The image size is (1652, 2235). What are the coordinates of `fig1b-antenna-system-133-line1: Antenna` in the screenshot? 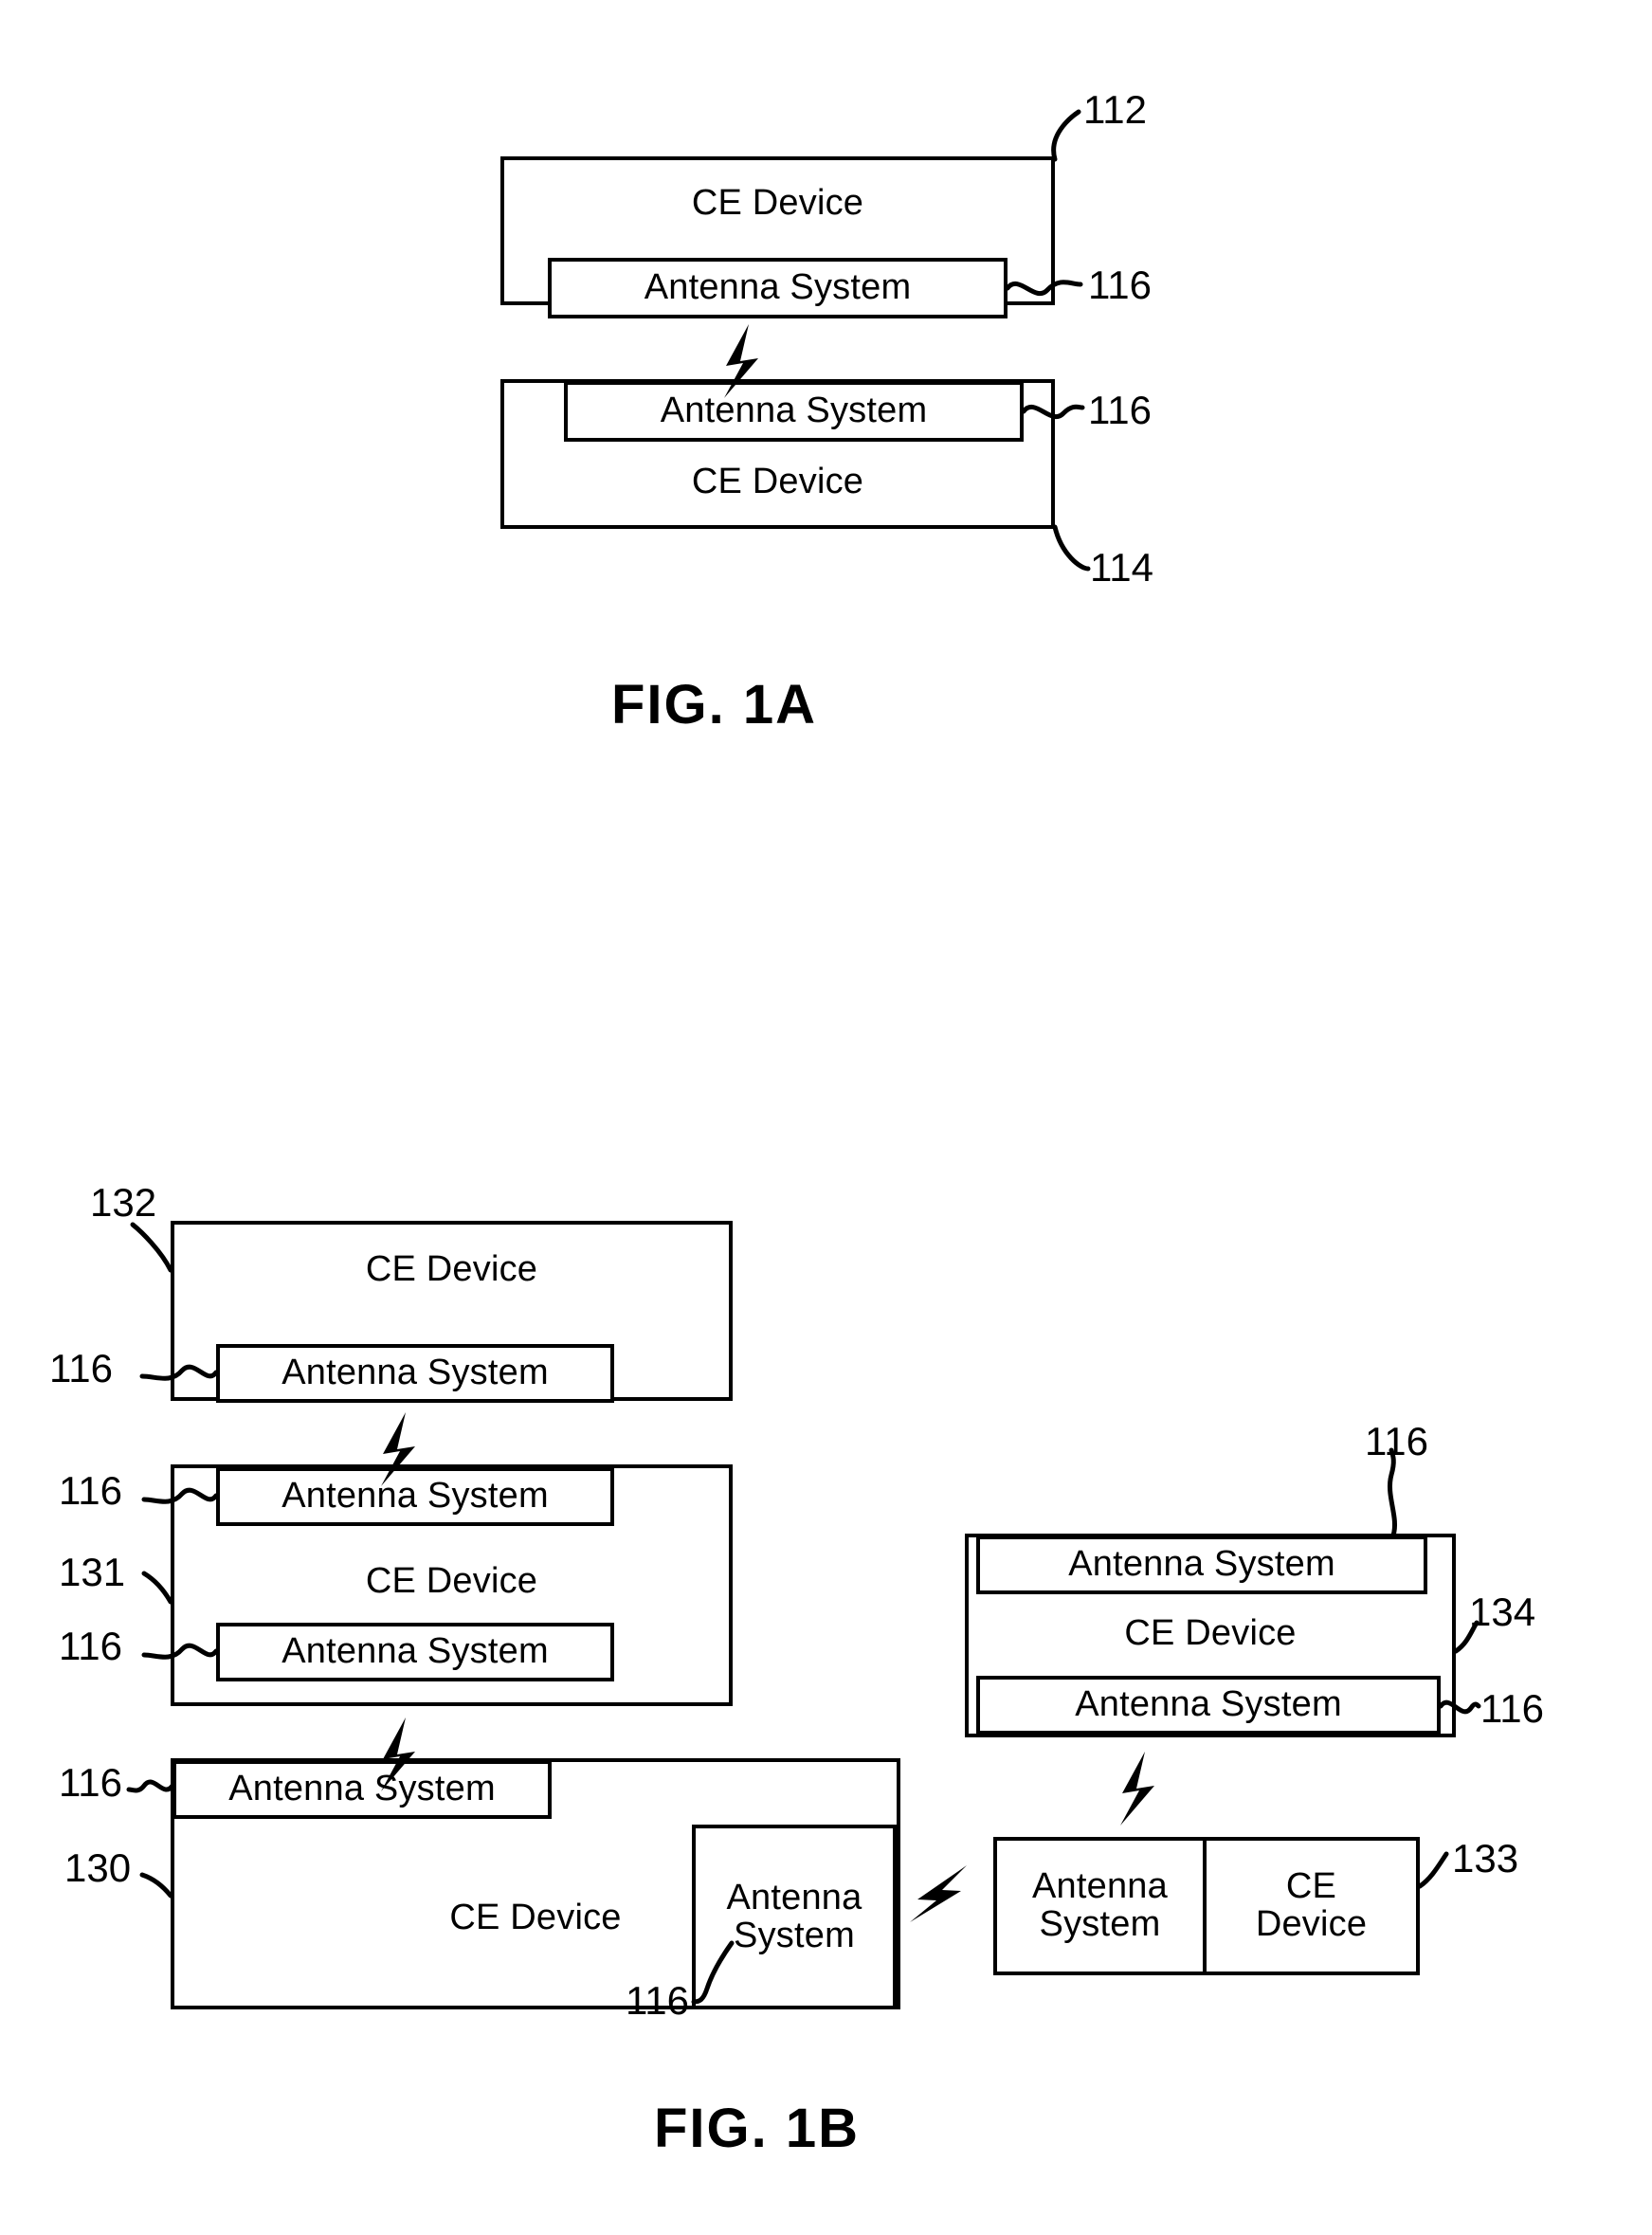 It's located at (1100, 1886).